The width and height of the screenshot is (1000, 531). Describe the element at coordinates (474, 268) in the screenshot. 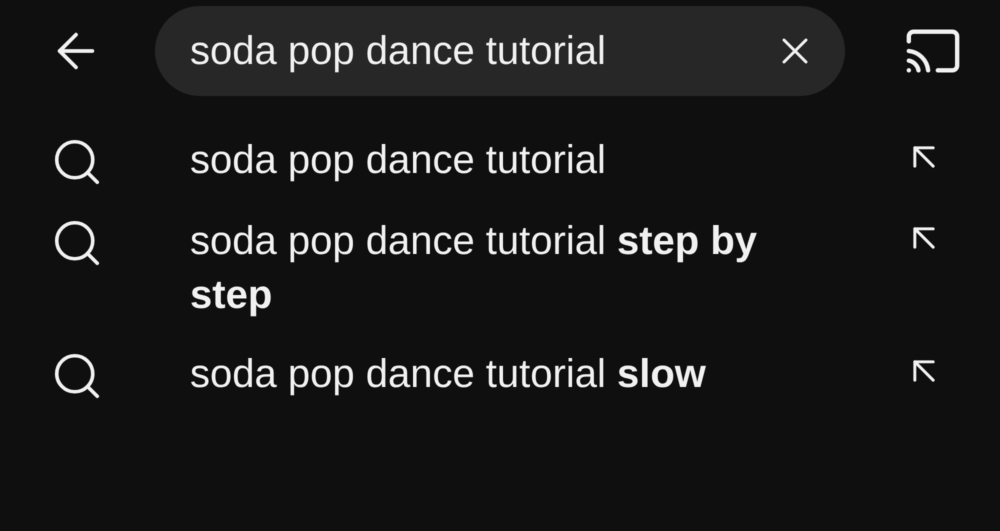

I see `suggestion-text: soda pop dance tutorial step by step` at that location.